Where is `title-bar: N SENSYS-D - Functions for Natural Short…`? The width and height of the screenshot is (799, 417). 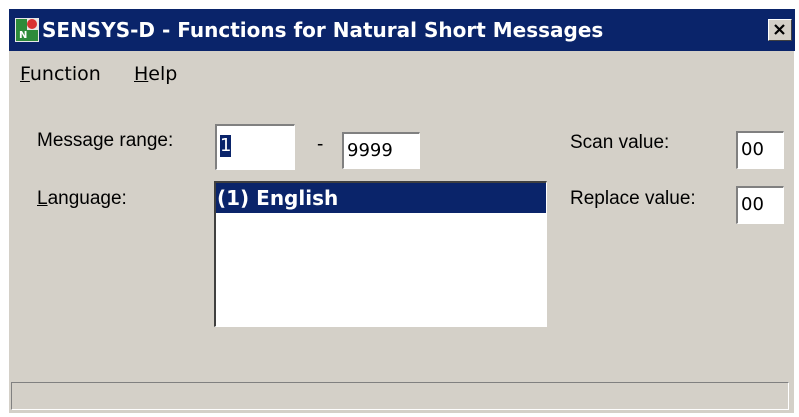 title-bar: N SENSYS-D - Functions for Natural Short… is located at coordinates (402, 30).